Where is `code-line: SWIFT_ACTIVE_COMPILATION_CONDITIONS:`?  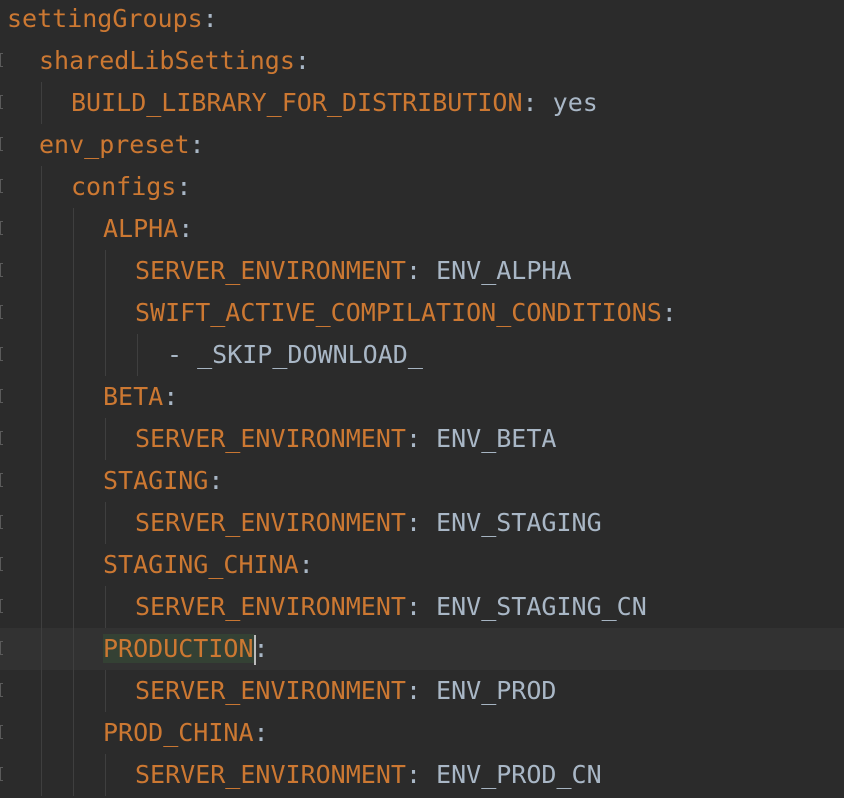 code-line: SWIFT_ACTIVE_COMPILATION_CONDITIONS: is located at coordinates (422, 313).